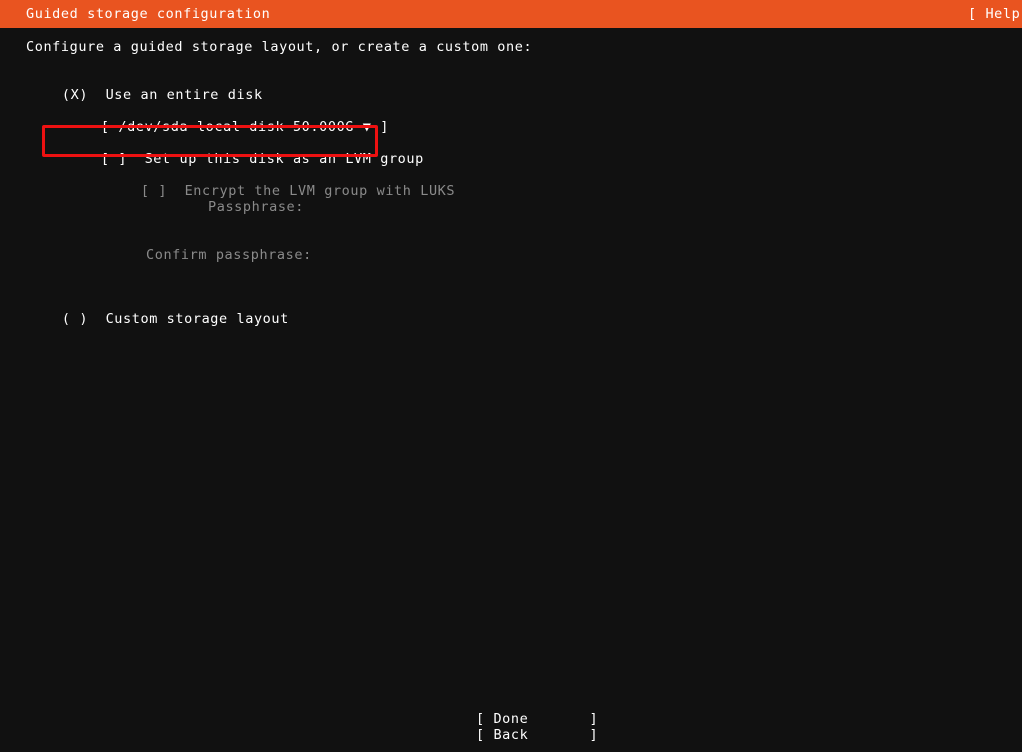 The height and width of the screenshot is (752, 1022). What do you see at coordinates (148, 14) in the screenshot?
I see `page-title: Guided storage configuration` at bounding box center [148, 14].